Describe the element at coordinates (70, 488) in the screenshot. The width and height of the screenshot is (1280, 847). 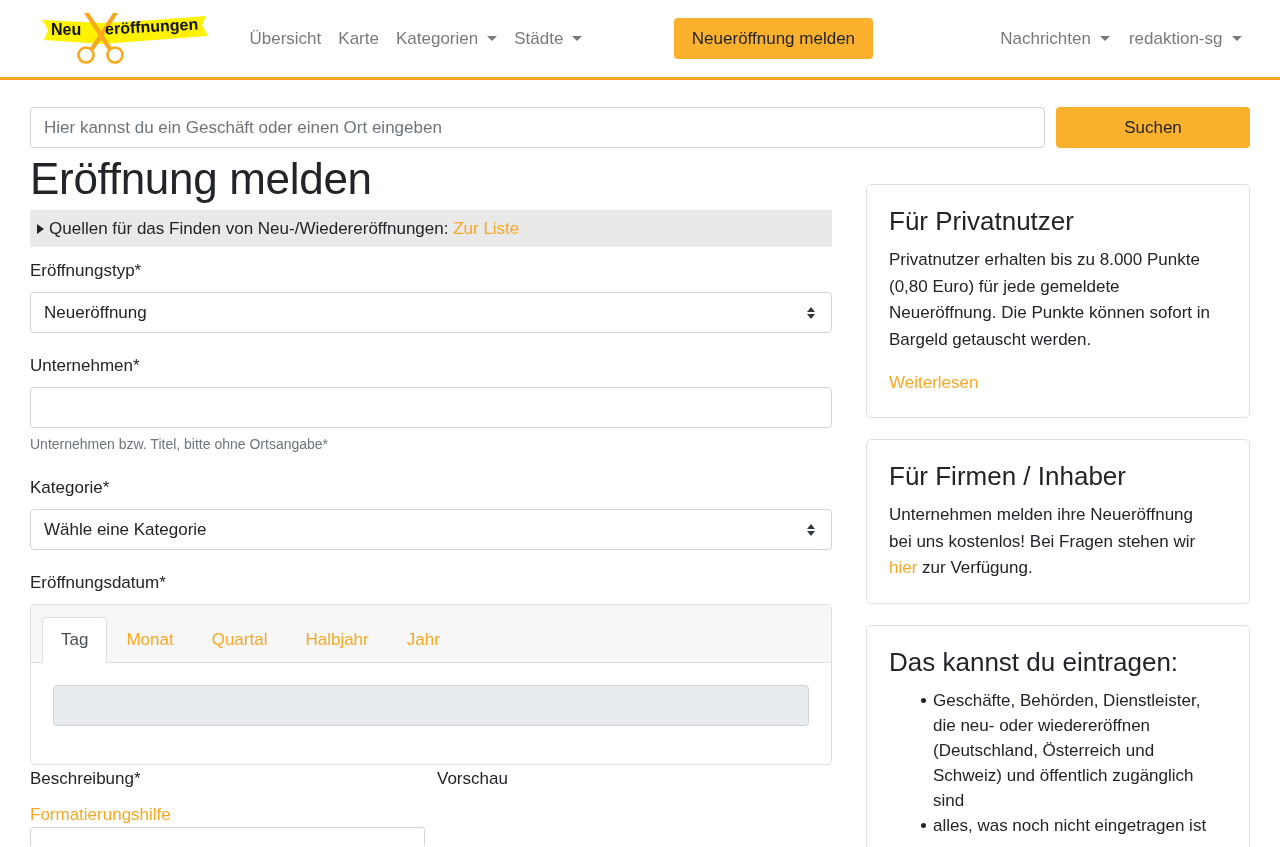
I see `field-label: Kategorie*` at that location.